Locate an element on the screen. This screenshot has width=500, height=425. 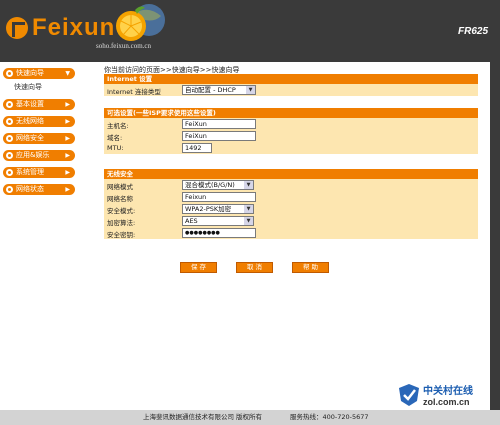
save-button: 保 存 is located at coordinates (198, 267).